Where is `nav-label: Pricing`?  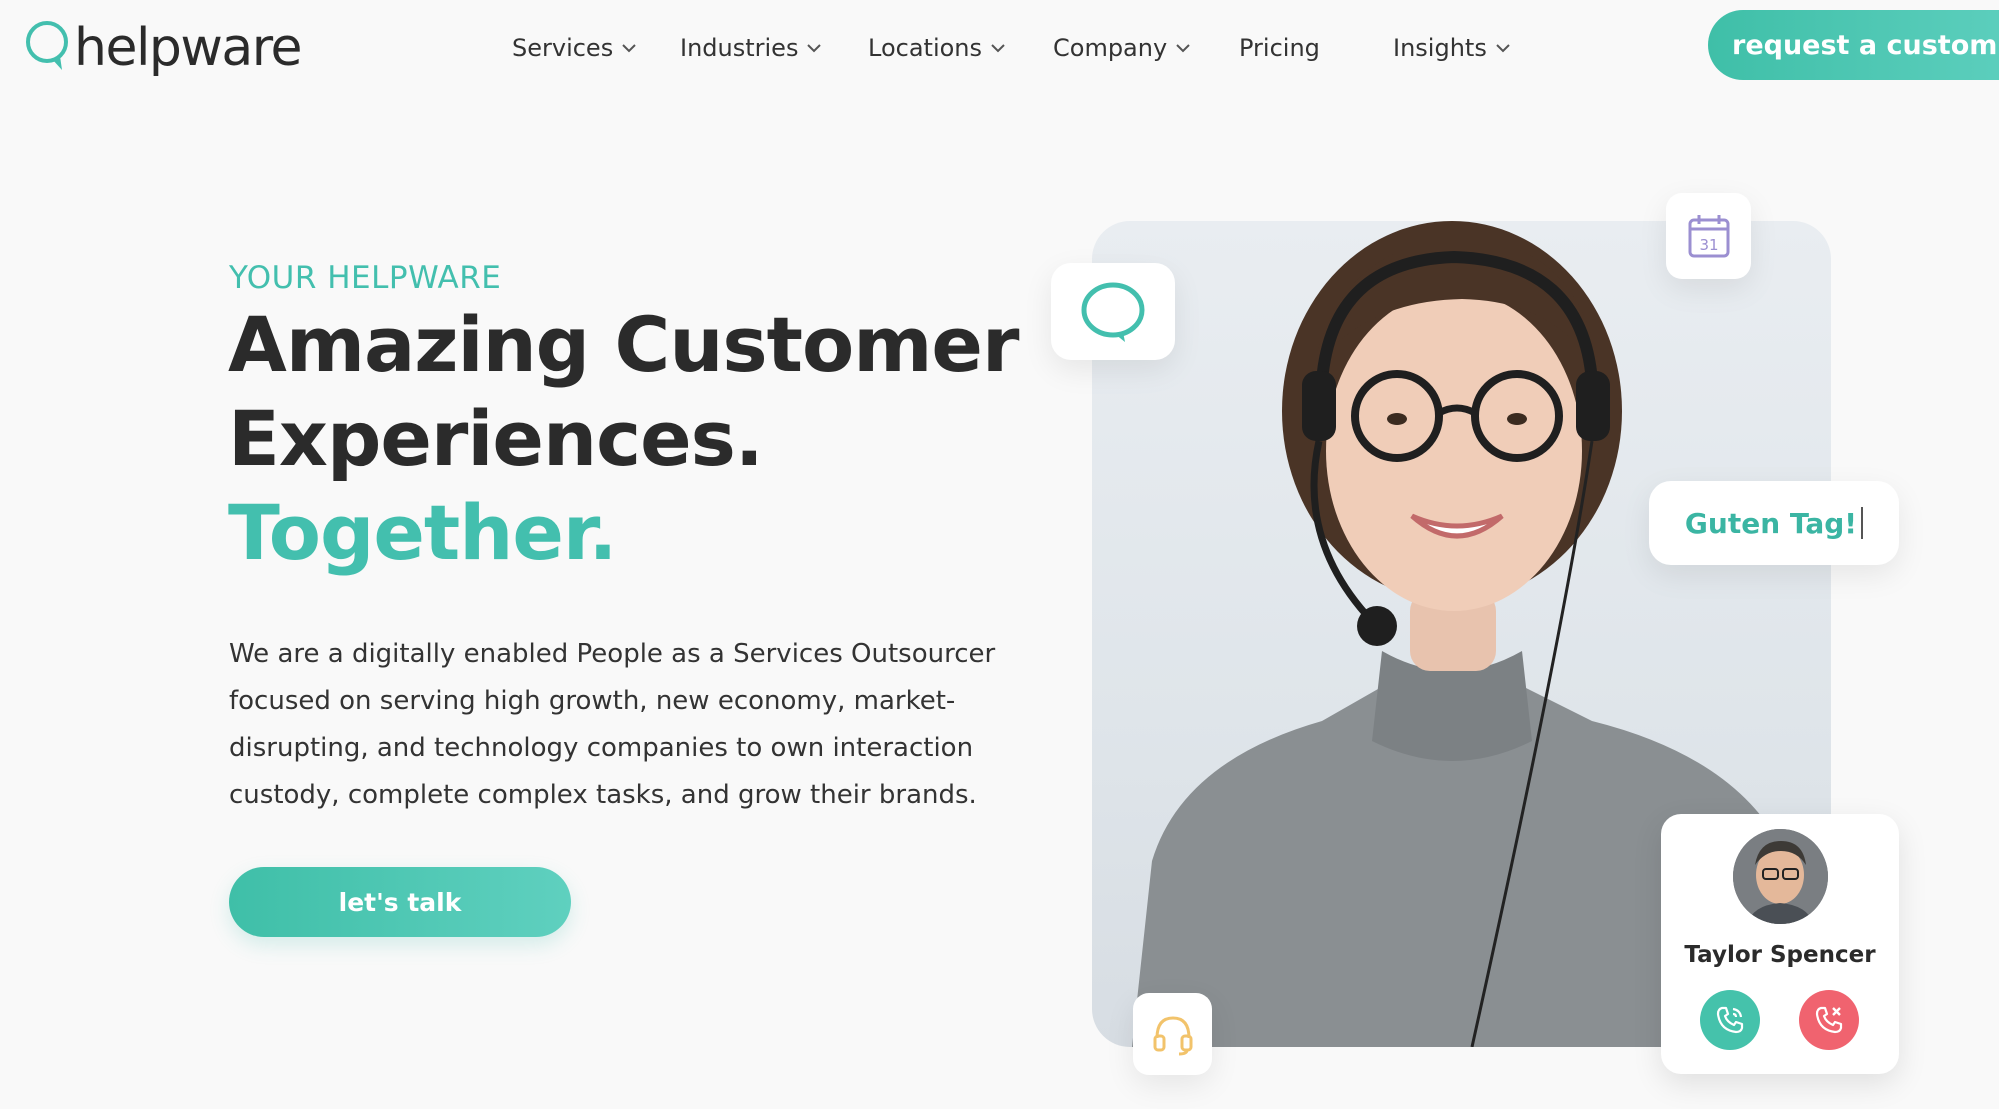
nav-label: Pricing is located at coordinates (1279, 48).